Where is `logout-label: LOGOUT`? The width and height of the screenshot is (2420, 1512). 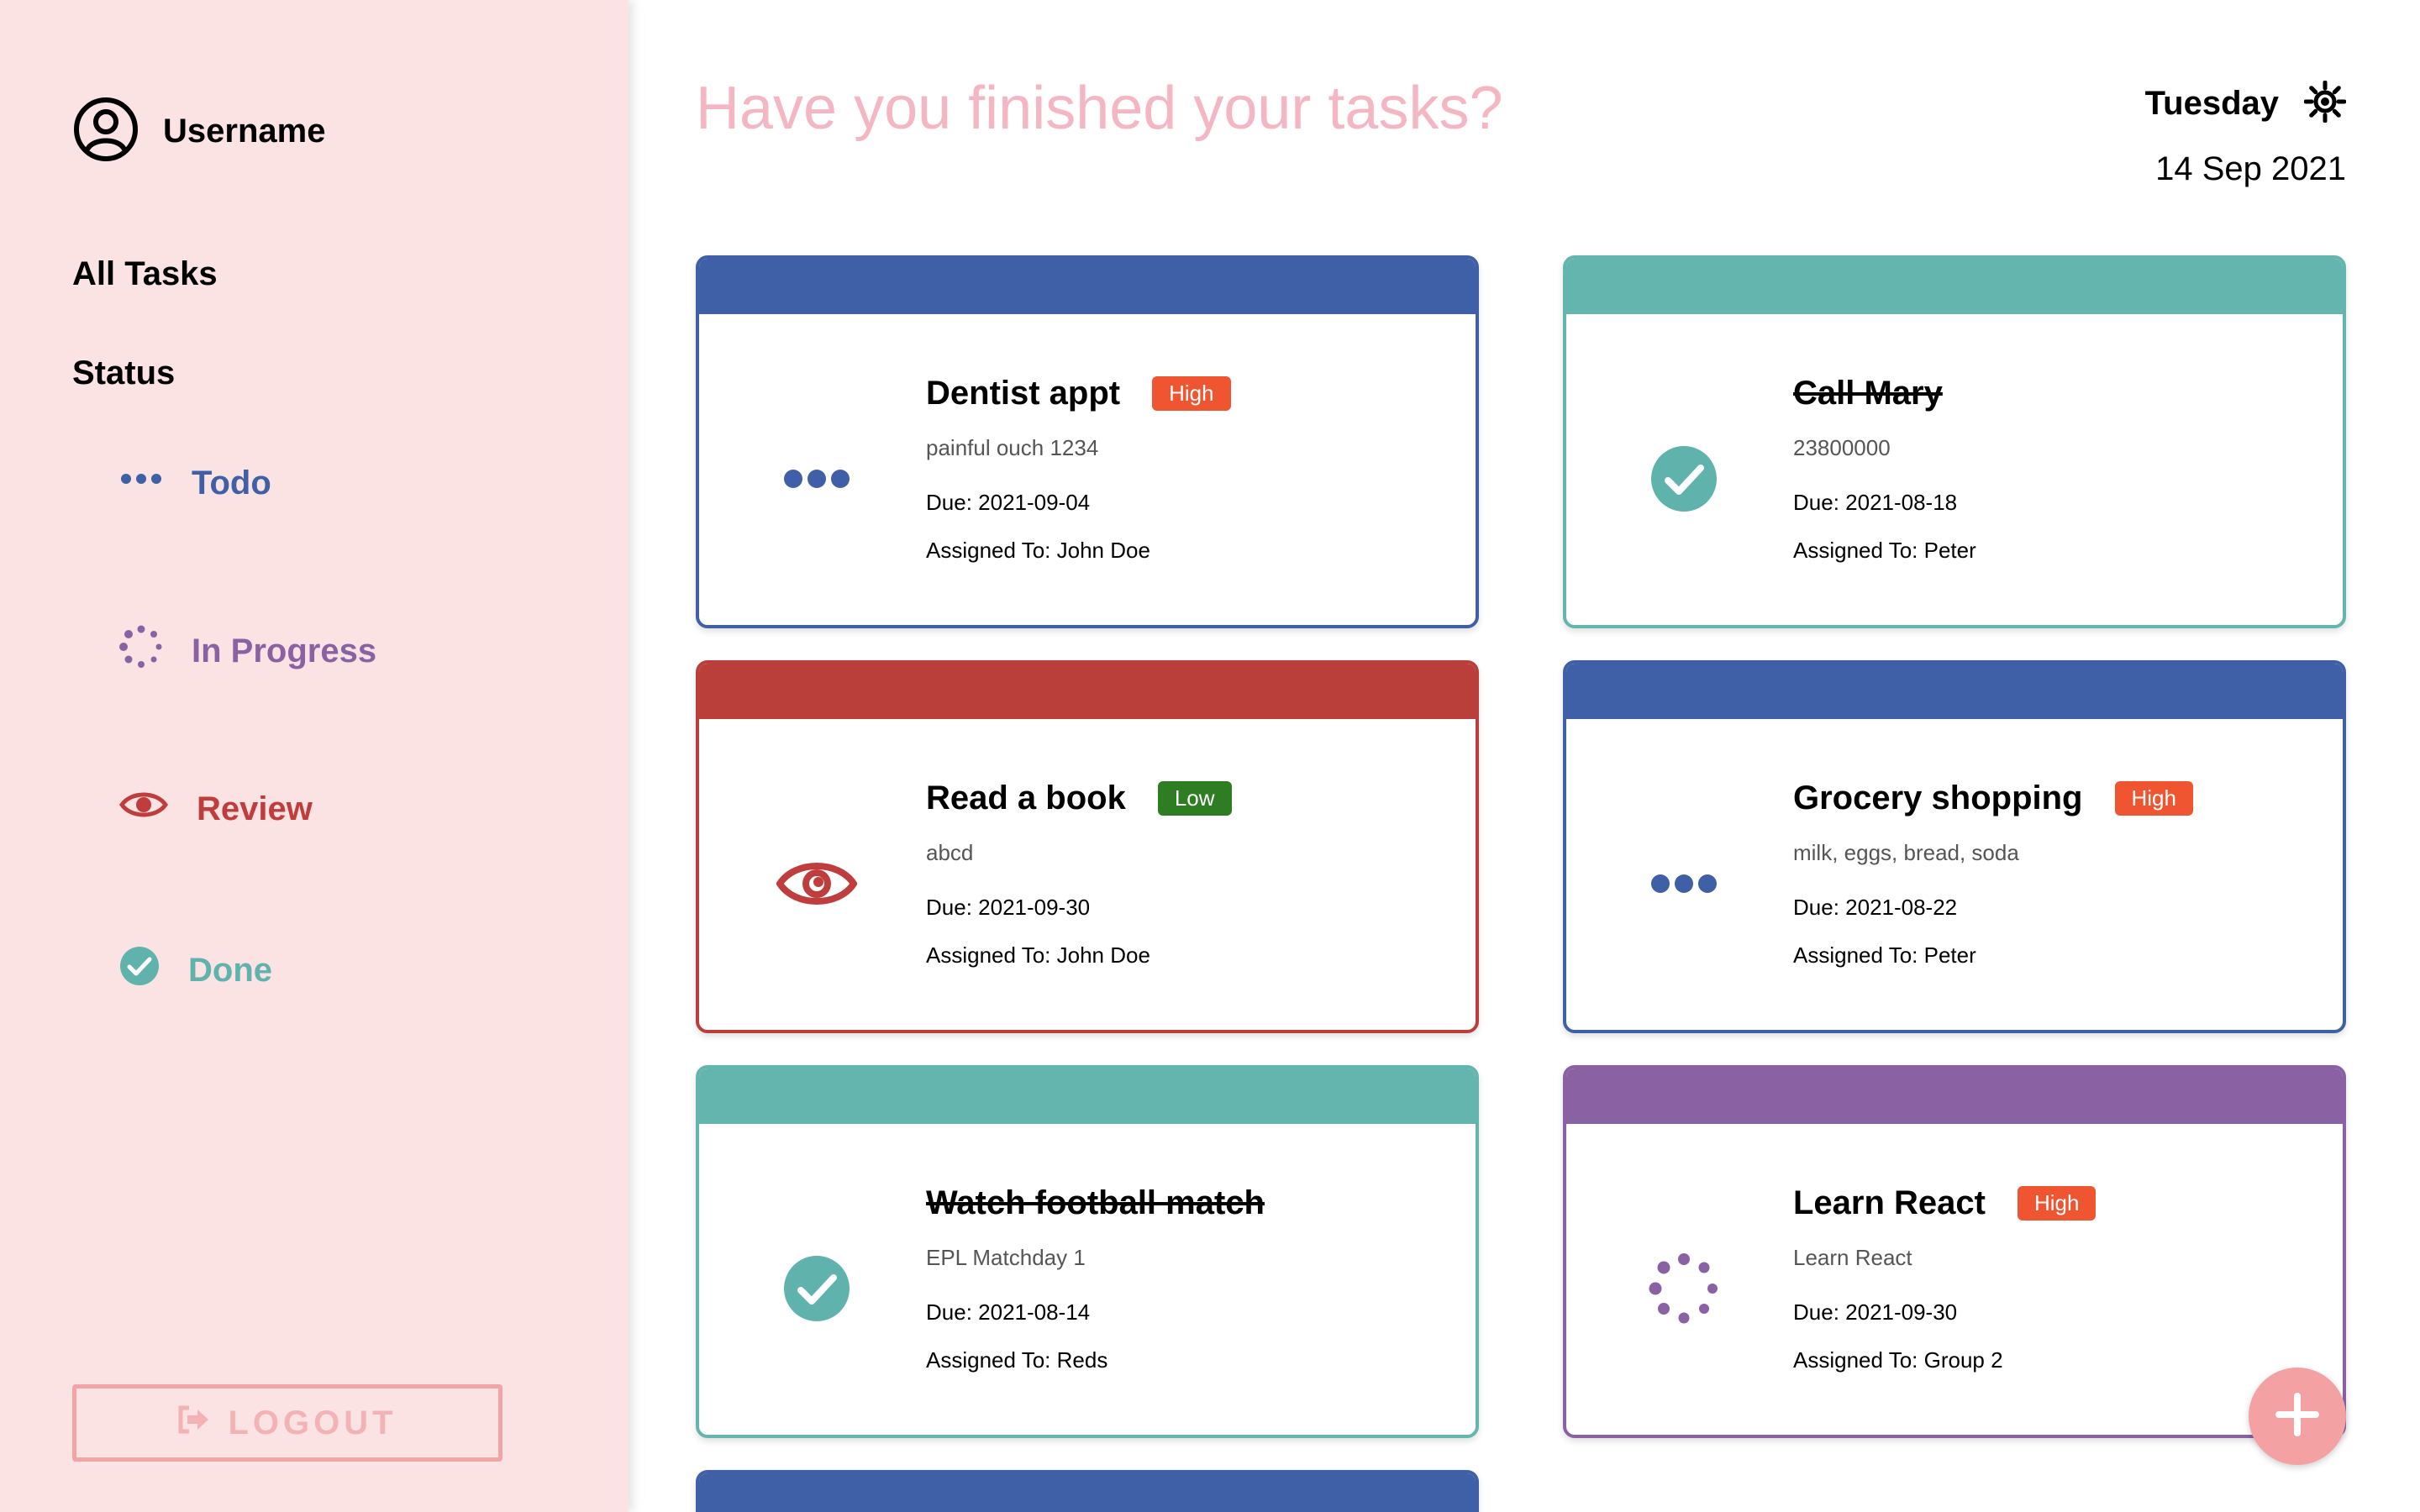
logout-label: LOGOUT is located at coordinates (313, 1422).